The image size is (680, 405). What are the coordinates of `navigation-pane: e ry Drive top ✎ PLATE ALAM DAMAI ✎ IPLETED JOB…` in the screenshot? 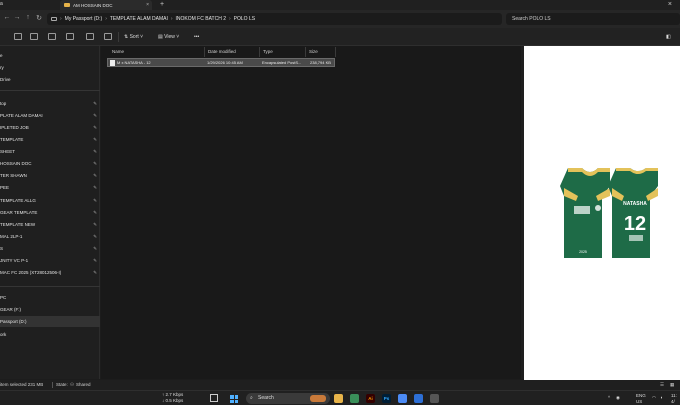 It's located at (50, 212).